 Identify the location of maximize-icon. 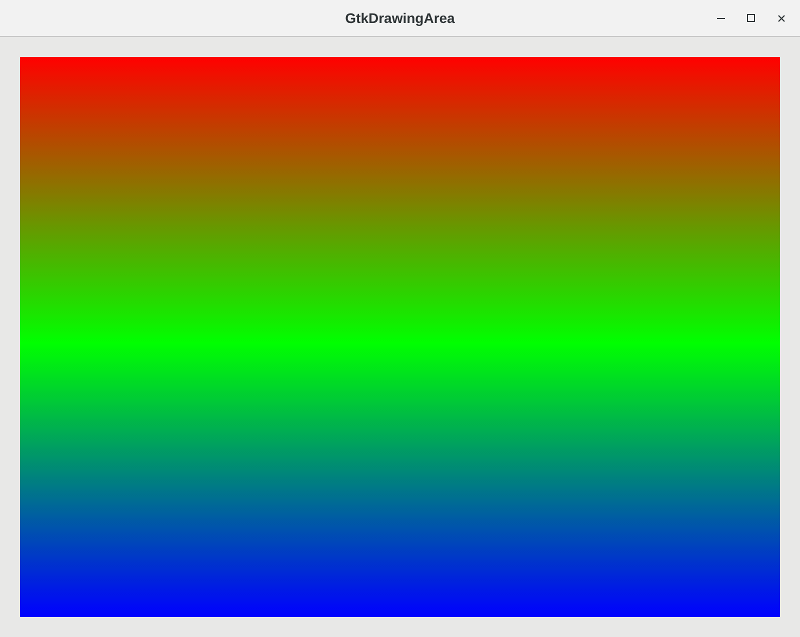
(751, 18).